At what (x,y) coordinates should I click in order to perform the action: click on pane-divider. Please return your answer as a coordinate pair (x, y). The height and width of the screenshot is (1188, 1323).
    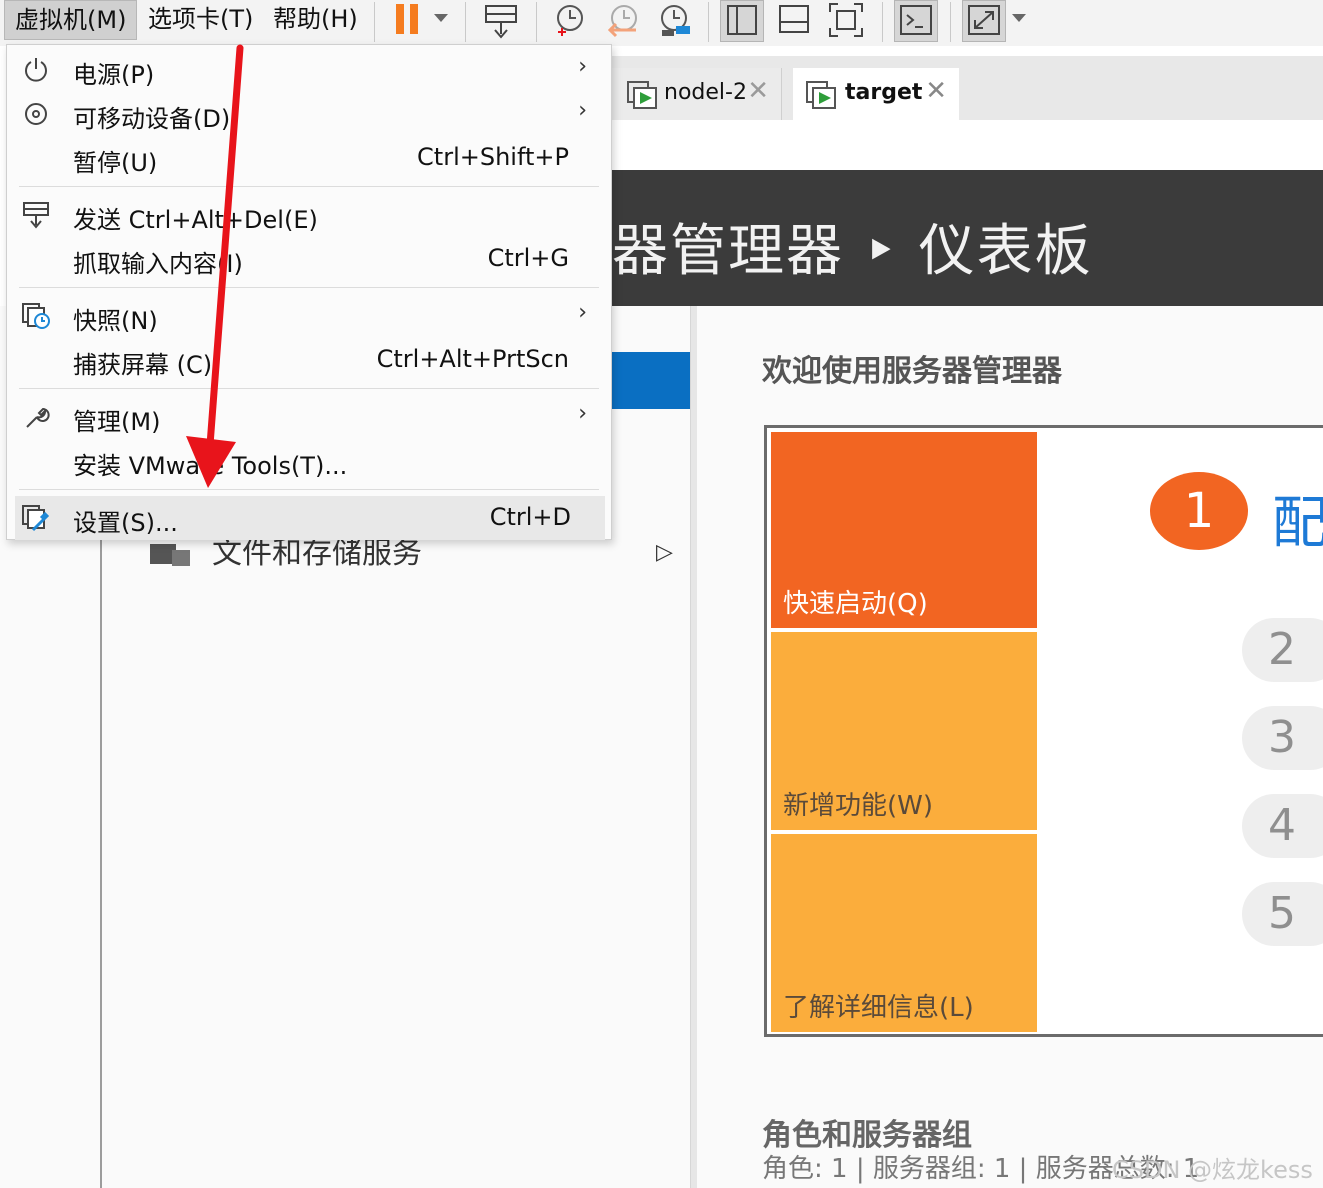
    Looking at the image, I should click on (693, 747).